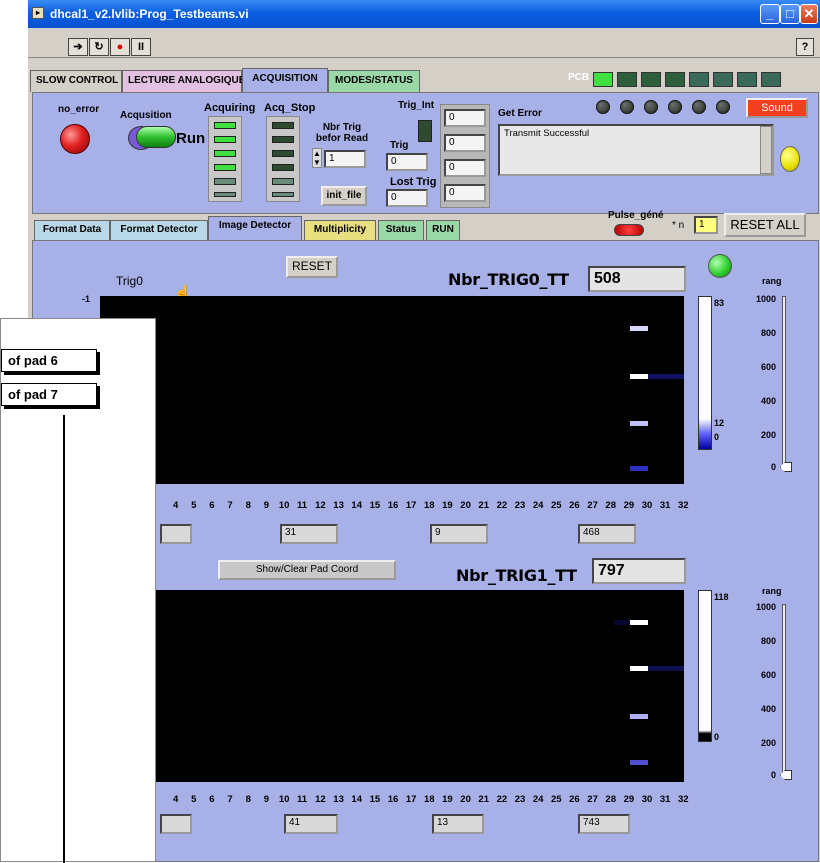  Describe the element at coordinates (79, 109) in the screenshot. I see `no-error-label: no_error` at that location.